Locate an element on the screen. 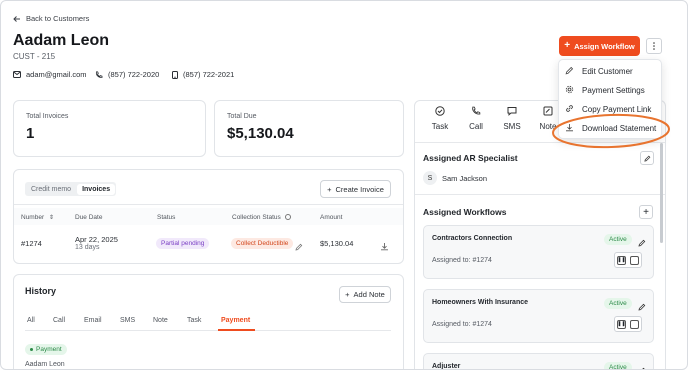 The image size is (688, 370). contact-email-text: adam@gmail.com is located at coordinates (56, 74).